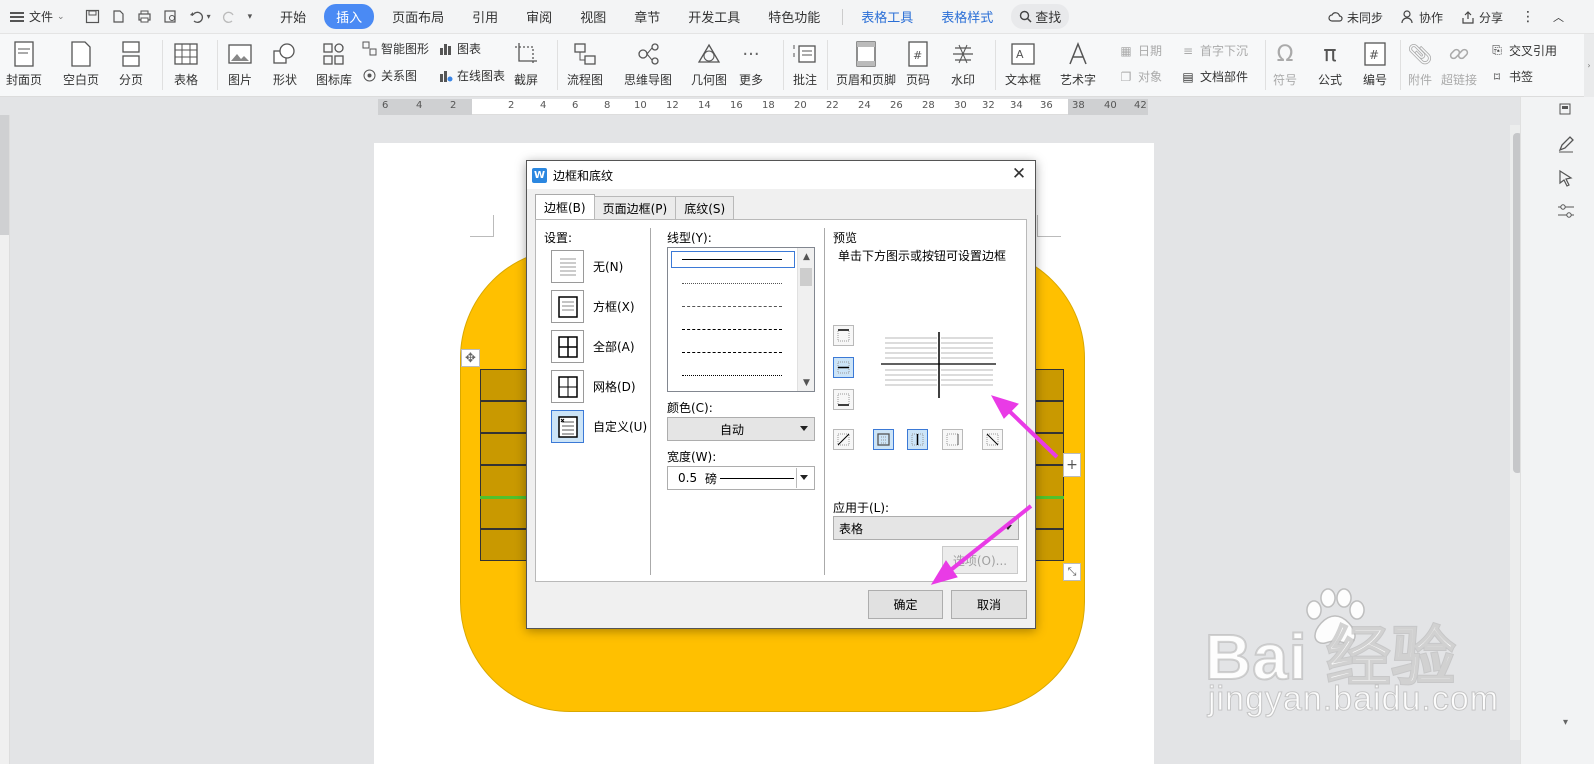 This screenshot has height=764, width=1594. I want to click on symbol-button: Ω 符号, so click(1285, 61).